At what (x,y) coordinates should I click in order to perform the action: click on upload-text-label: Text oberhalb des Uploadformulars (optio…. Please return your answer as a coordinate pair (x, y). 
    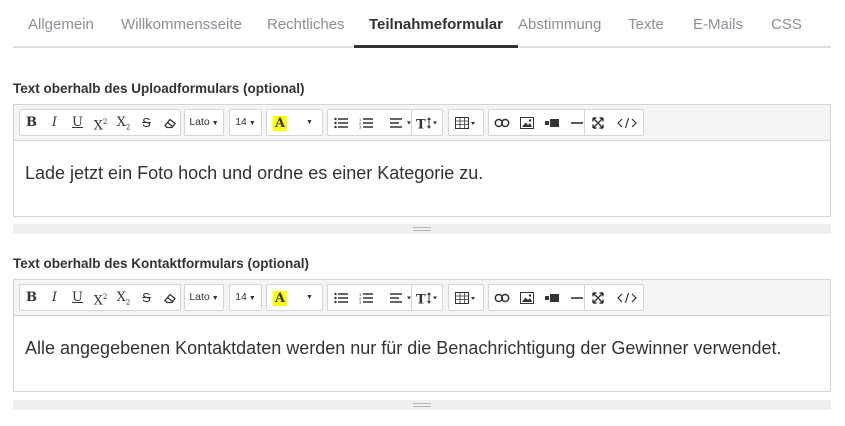
    Looking at the image, I should click on (159, 88).